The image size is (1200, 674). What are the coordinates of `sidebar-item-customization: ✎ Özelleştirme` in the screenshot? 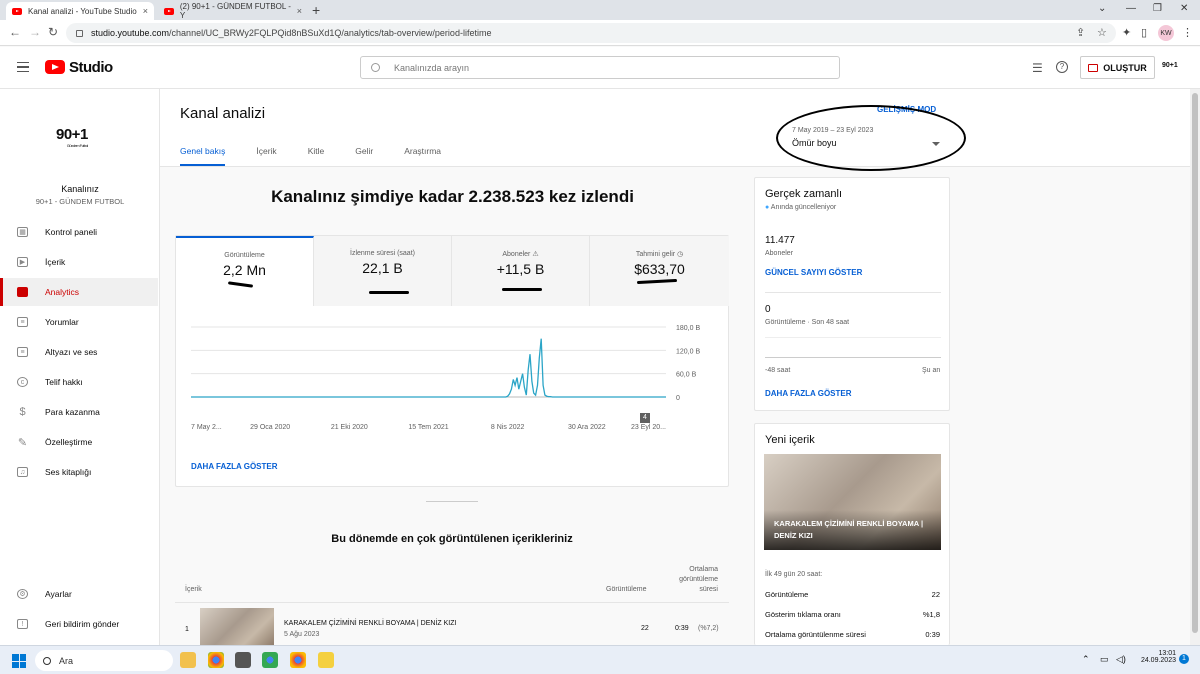 It's located at (79, 442).